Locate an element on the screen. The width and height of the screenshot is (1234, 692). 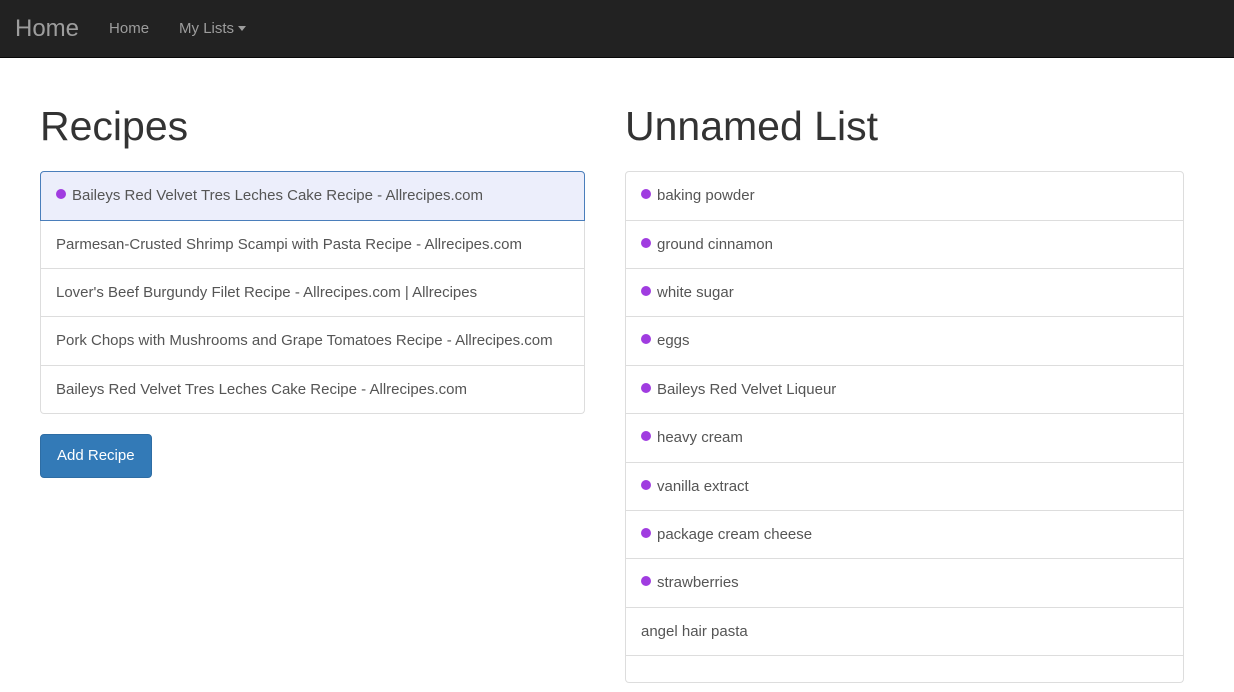
ingredient-list-item: vanilla extract is located at coordinates (904, 487).